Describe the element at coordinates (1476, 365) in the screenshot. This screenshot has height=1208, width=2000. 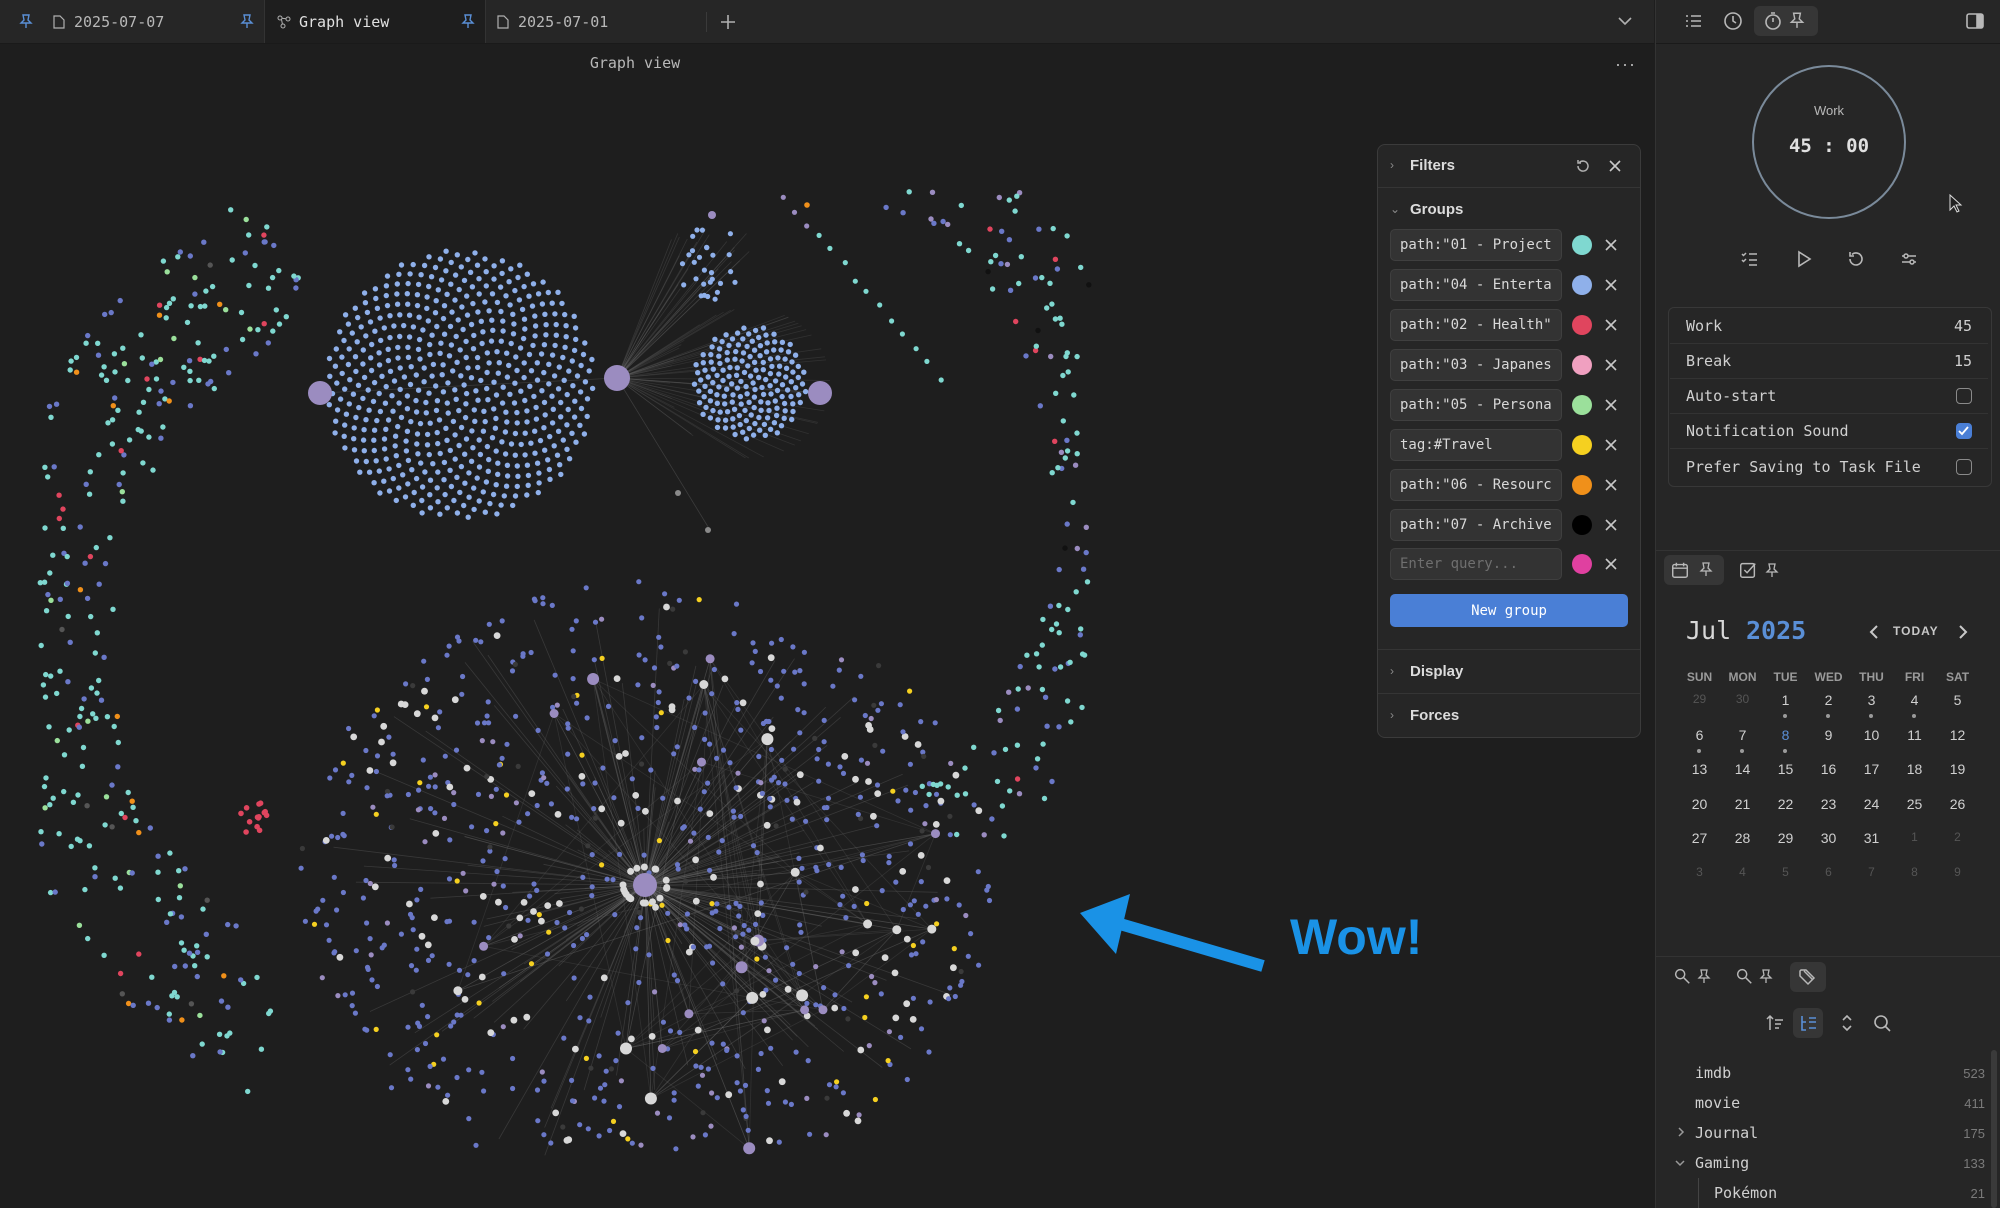
I see `group-query-input: path:"03 - Japanes` at that location.